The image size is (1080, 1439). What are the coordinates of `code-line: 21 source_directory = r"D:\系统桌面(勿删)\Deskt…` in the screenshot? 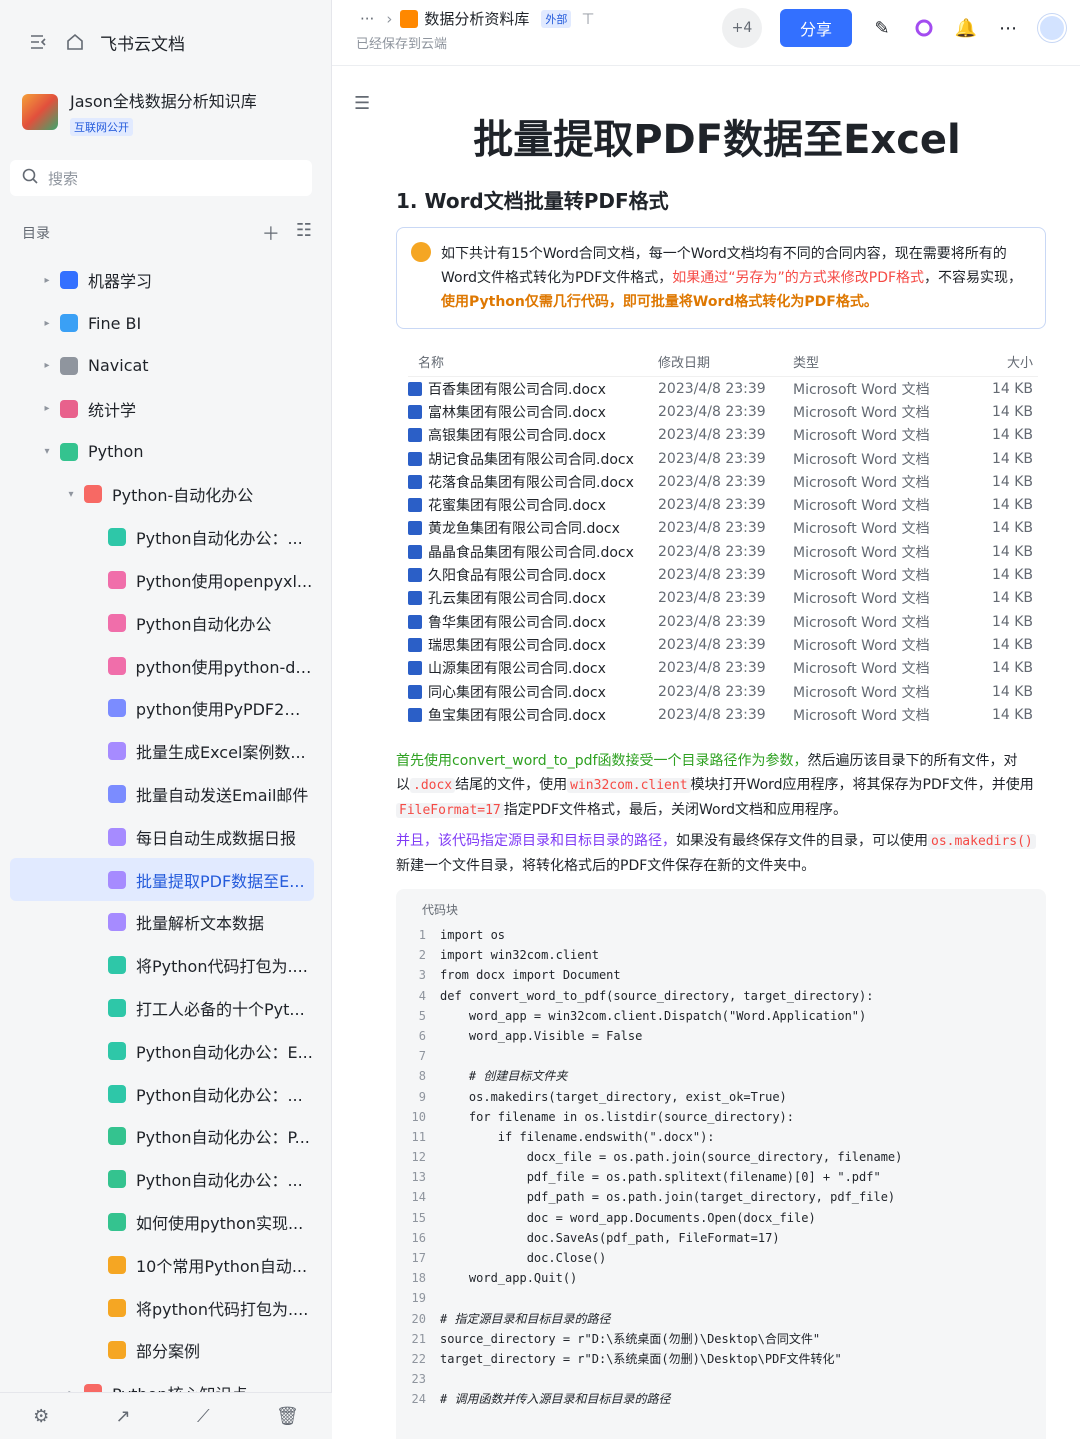 It's located at (721, 1339).